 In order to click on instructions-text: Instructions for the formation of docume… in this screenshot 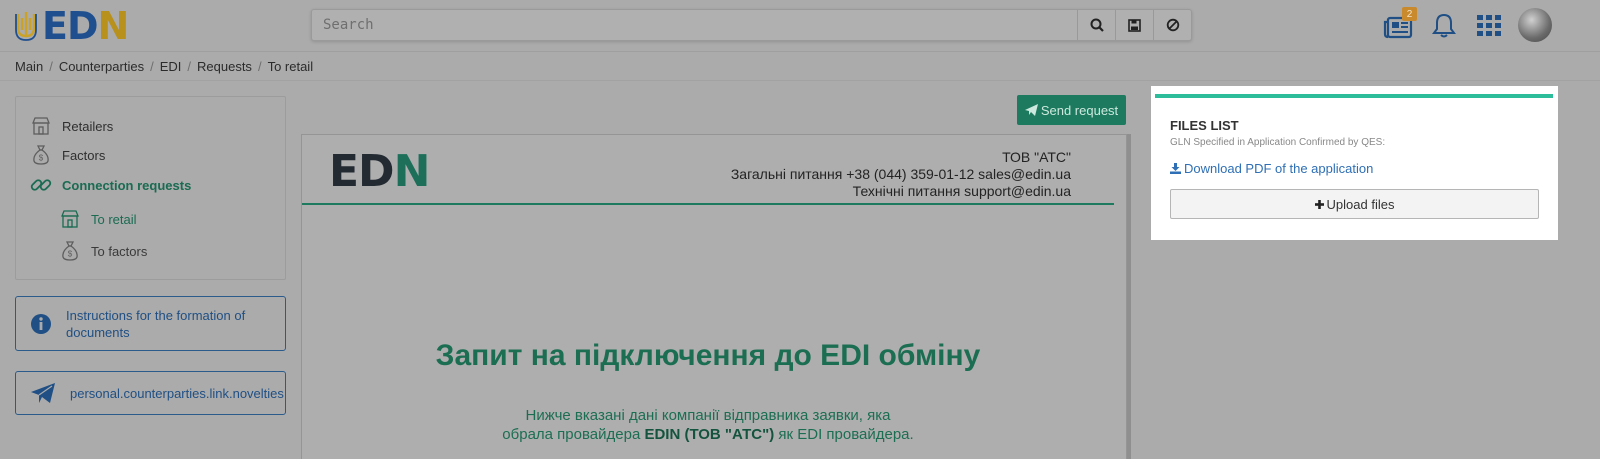, I will do `click(156, 323)`.